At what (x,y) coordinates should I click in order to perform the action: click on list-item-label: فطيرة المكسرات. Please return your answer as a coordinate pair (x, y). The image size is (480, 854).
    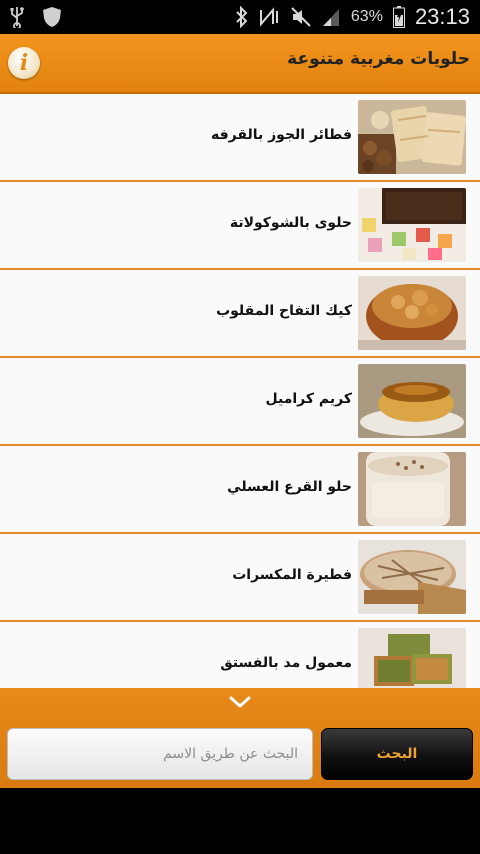
    Looking at the image, I should click on (292, 575).